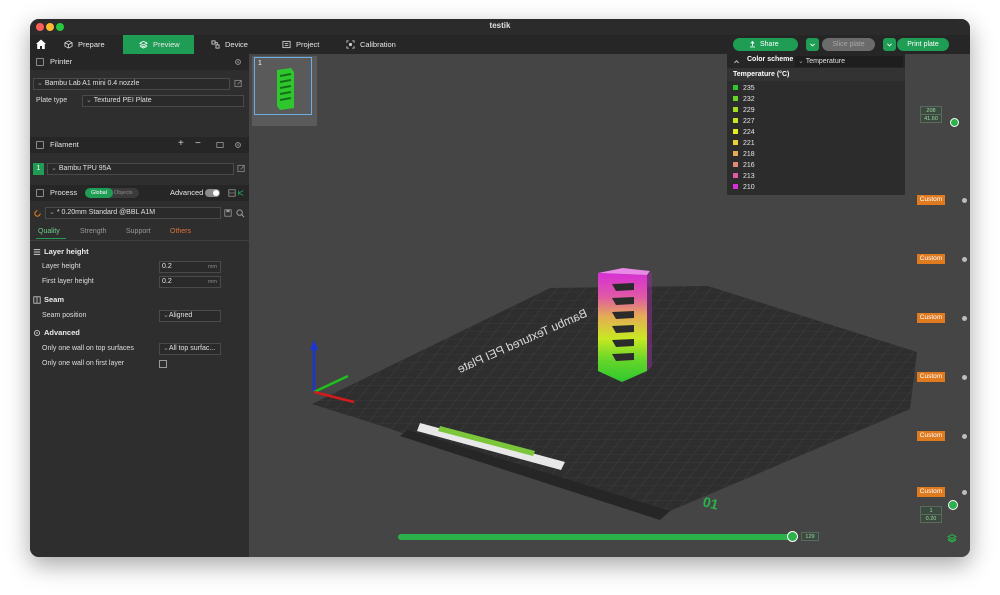  Describe the element at coordinates (139, 62) in the screenshot. I see `printer-section-header: Printer` at that location.